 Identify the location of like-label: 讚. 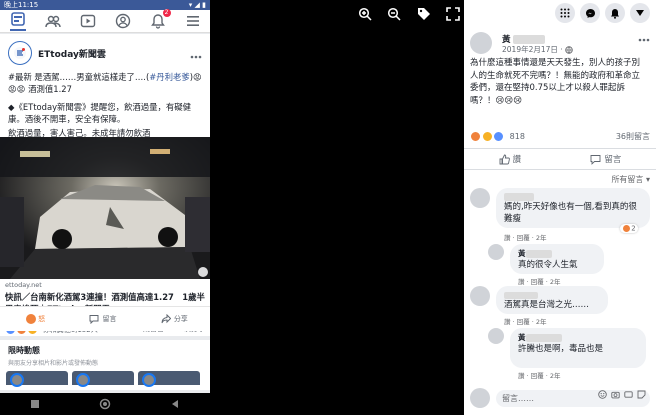
(517, 160).